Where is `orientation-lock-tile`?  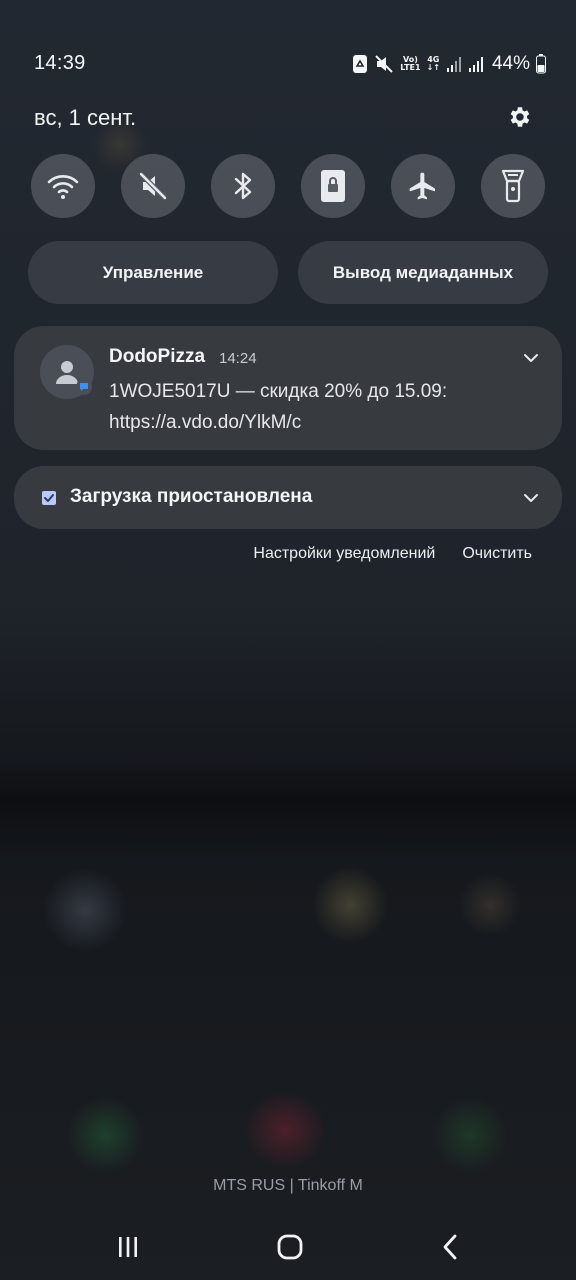
orientation-lock-tile is located at coordinates (333, 186).